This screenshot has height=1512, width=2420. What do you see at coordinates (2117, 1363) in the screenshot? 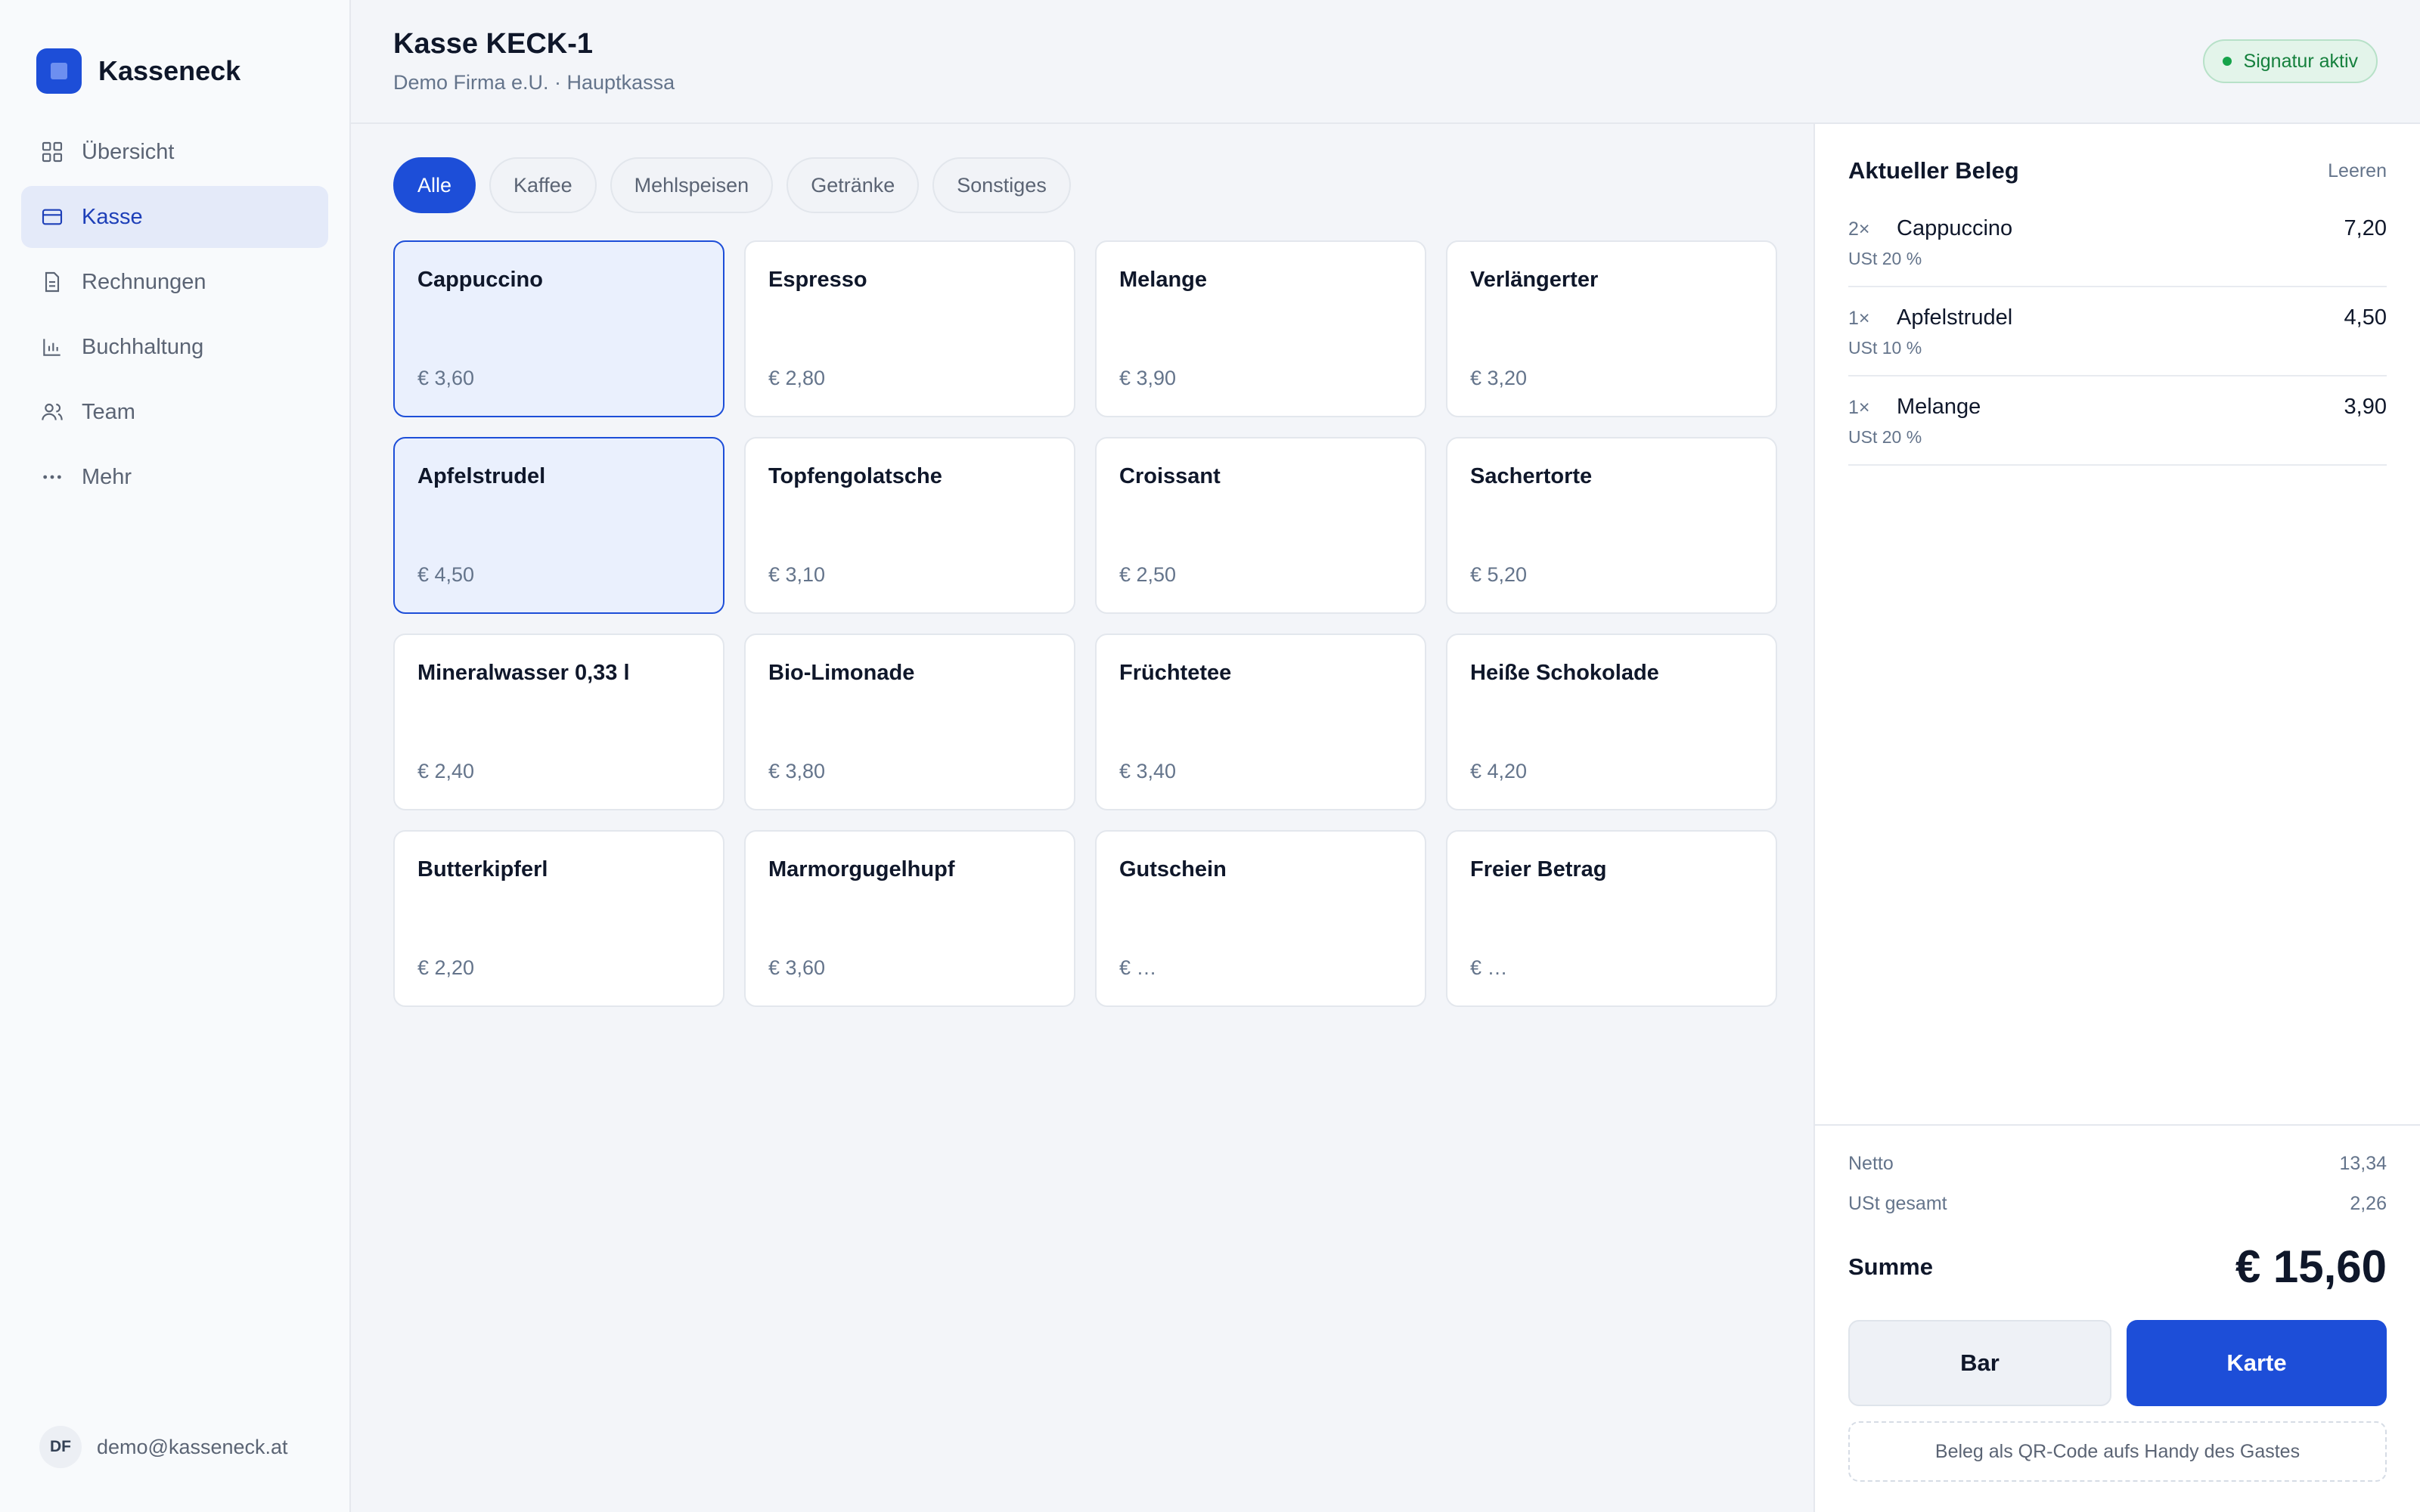
I see `payment-buttons: Bar Karte` at bounding box center [2117, 1363].